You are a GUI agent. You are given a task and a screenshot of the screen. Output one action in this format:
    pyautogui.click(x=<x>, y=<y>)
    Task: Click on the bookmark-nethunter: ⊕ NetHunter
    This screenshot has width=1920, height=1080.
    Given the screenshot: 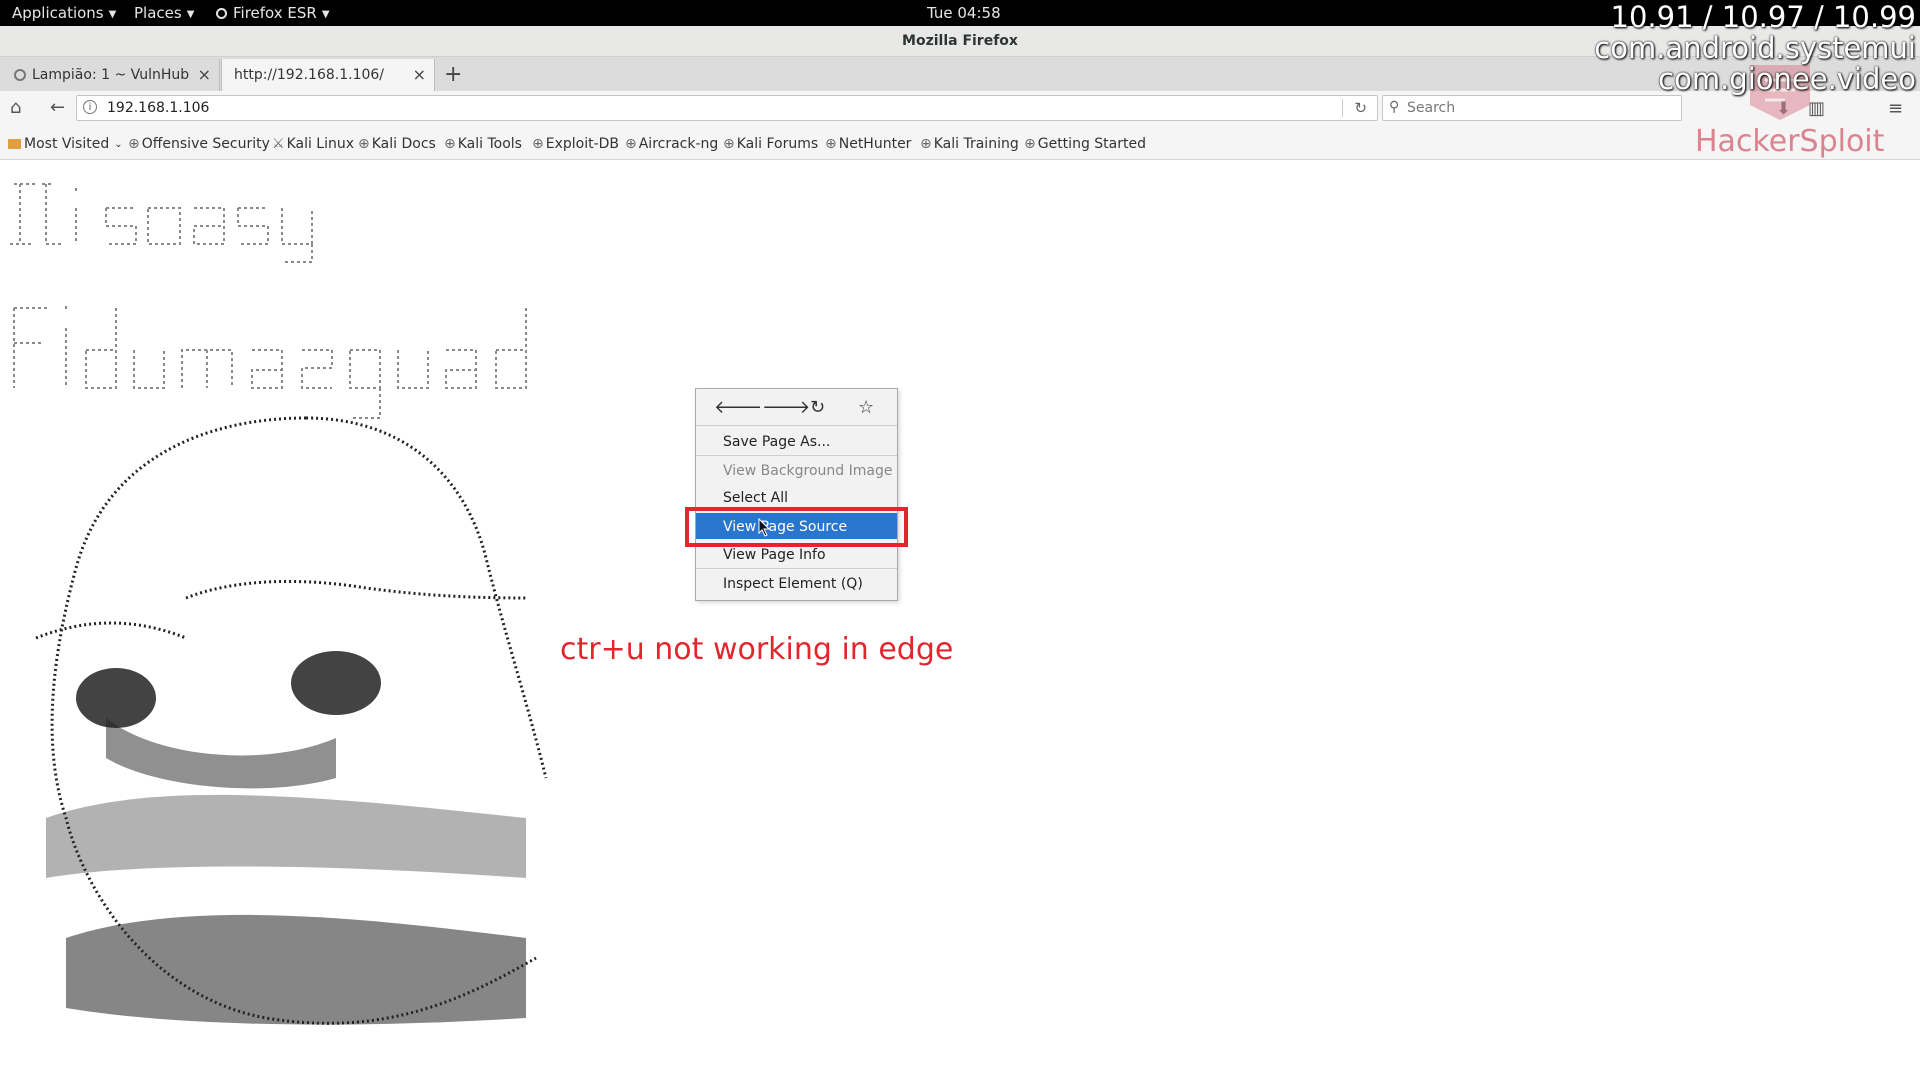 What is the action you would take?
    pyautogui.click(x=868, y=144)
    